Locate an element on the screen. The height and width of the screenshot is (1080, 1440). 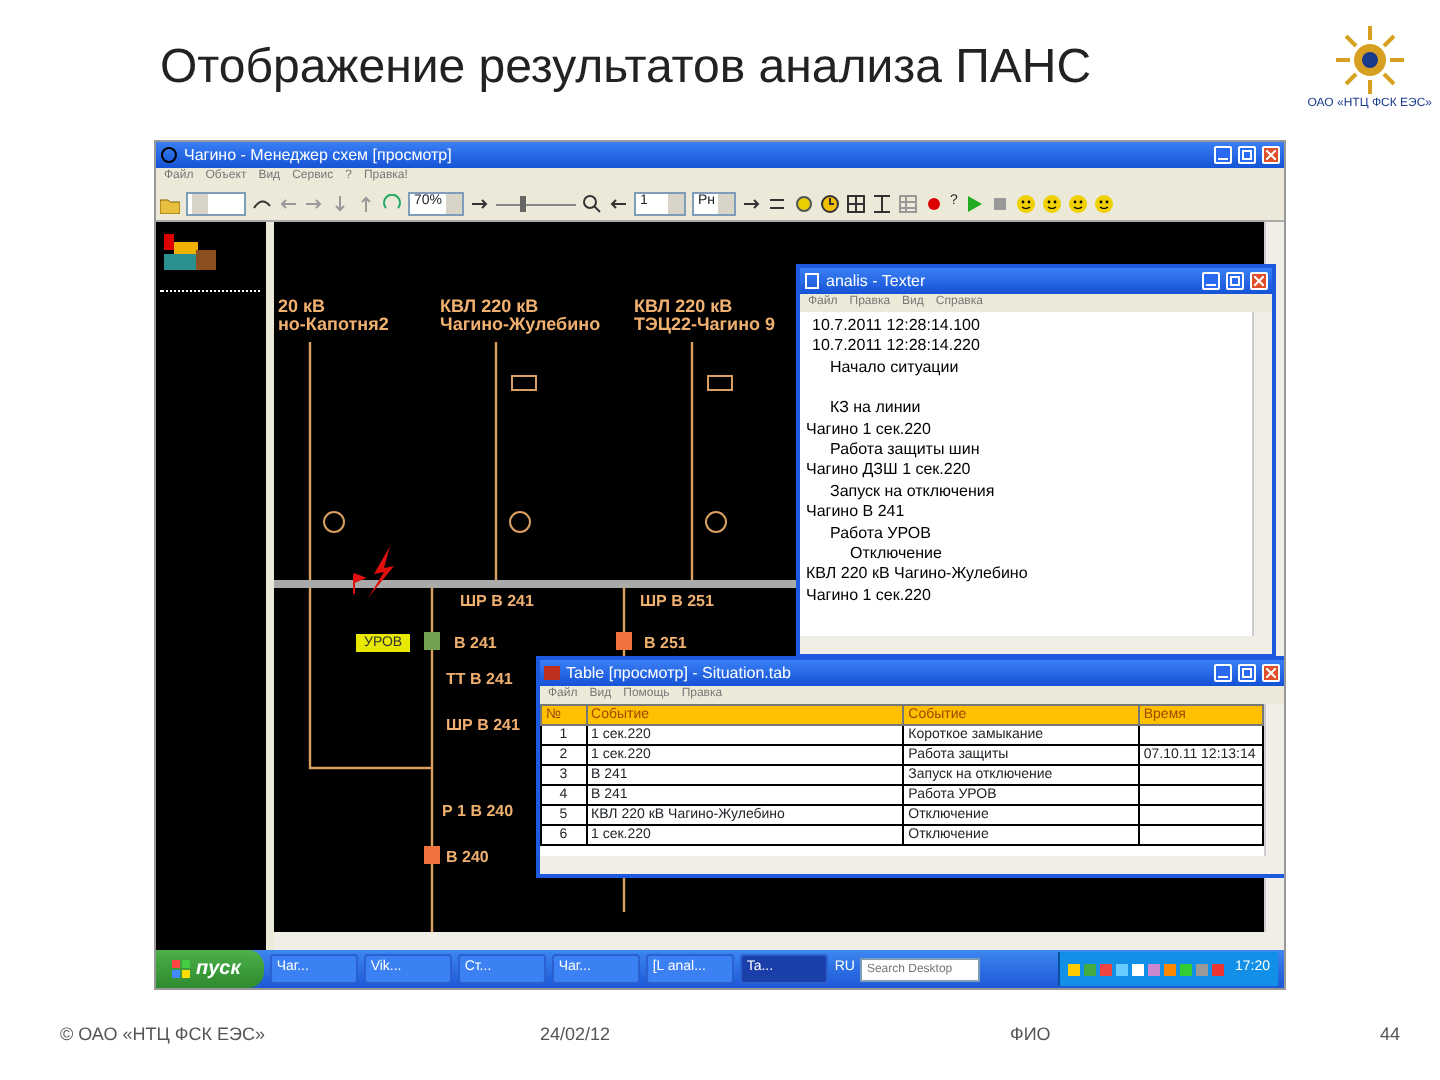
text-line: Запуск на отключения is located at coordinates (912, 492).